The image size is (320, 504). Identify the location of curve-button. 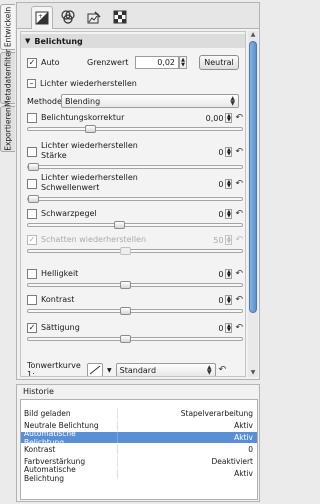
(95, 369).